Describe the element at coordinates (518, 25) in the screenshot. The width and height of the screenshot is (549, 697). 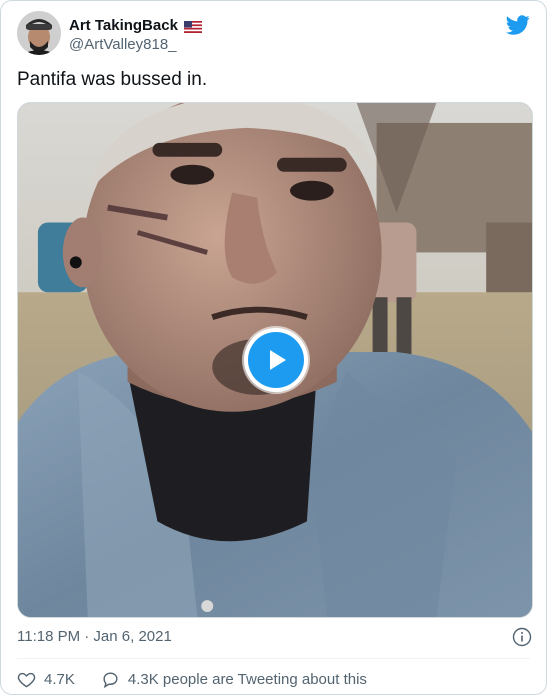
I see `twitter-bird-icon` at that location.